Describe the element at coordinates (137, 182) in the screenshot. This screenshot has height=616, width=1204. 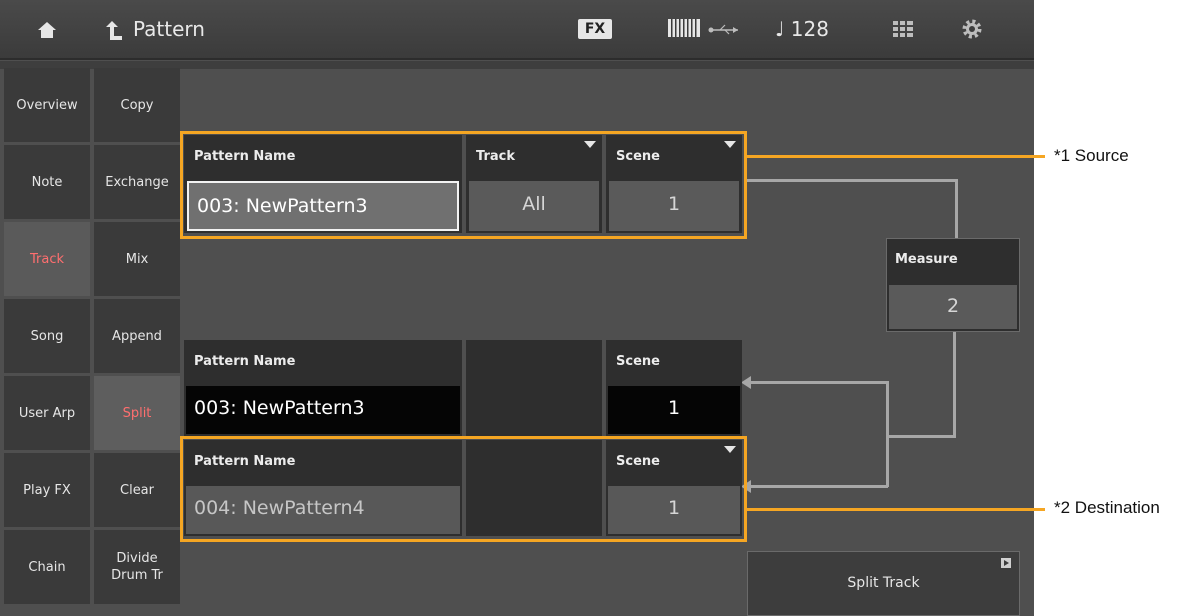
I see `sidebar-item-exchange: Exchange` at that location.